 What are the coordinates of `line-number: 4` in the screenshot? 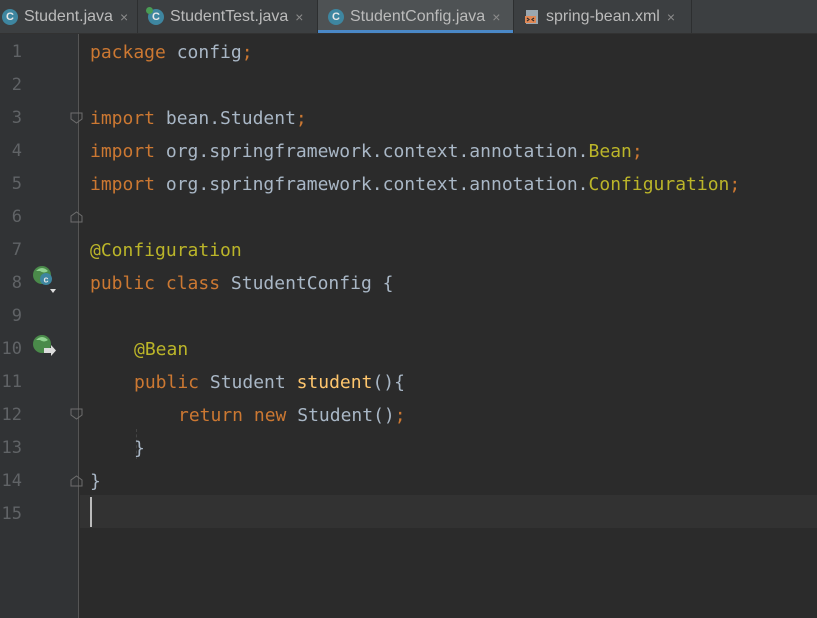 It's located at (16, 151).